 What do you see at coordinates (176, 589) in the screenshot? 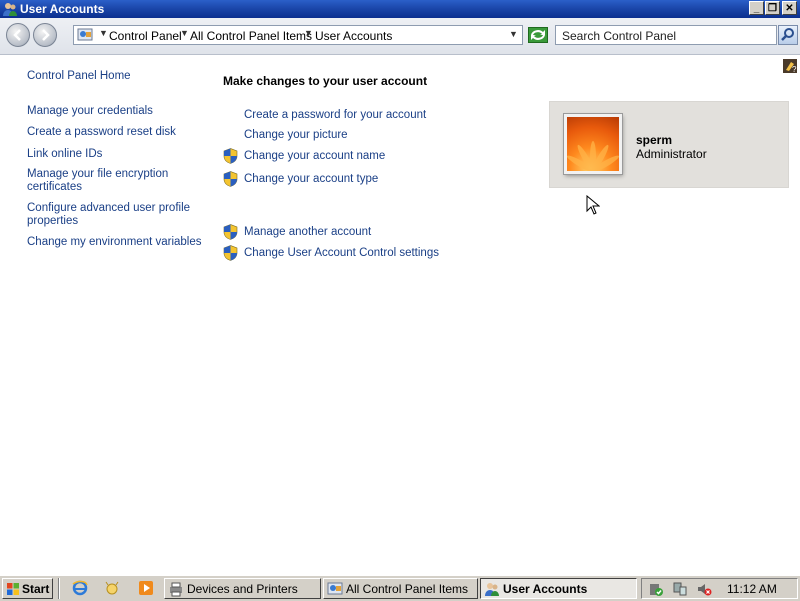
I see `printer-icon` at bounding box center [176, 589].